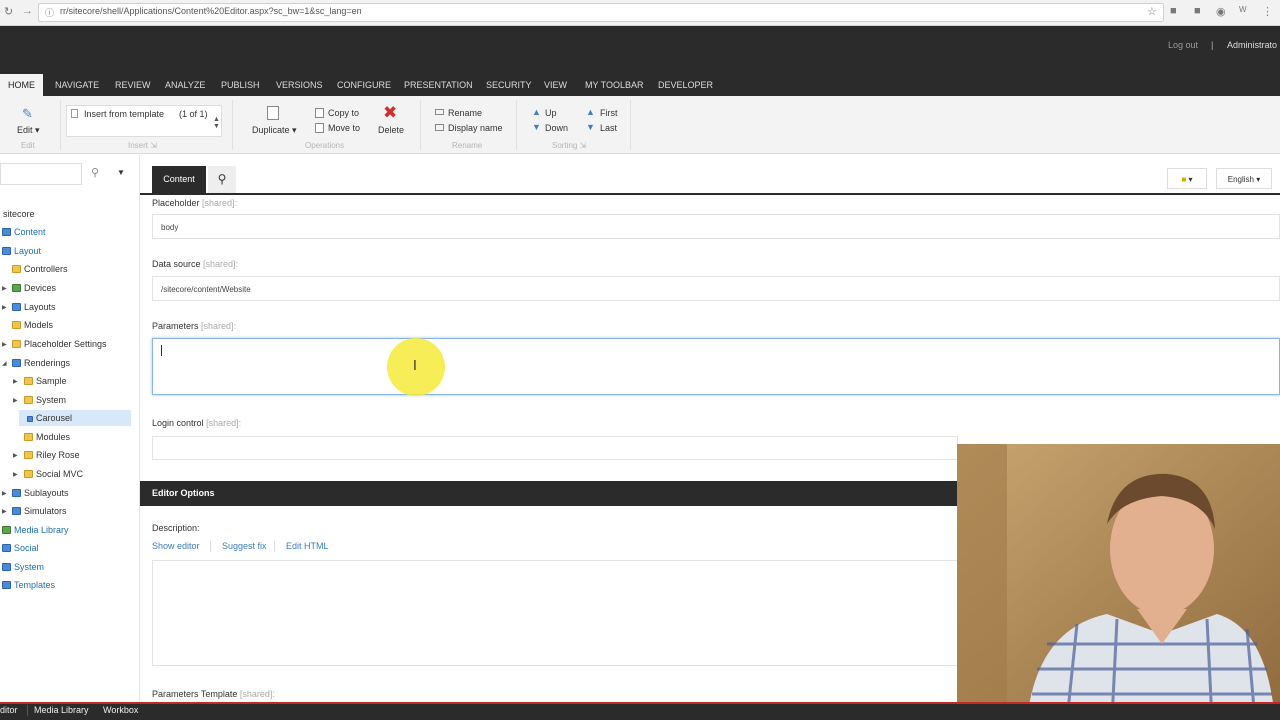 This screenshot has width=1280, height=722. What do you see at coordinates (47, 437) in the screenshot?
I see `tree-node-modules: Modules` at bounding box center [47, 437].